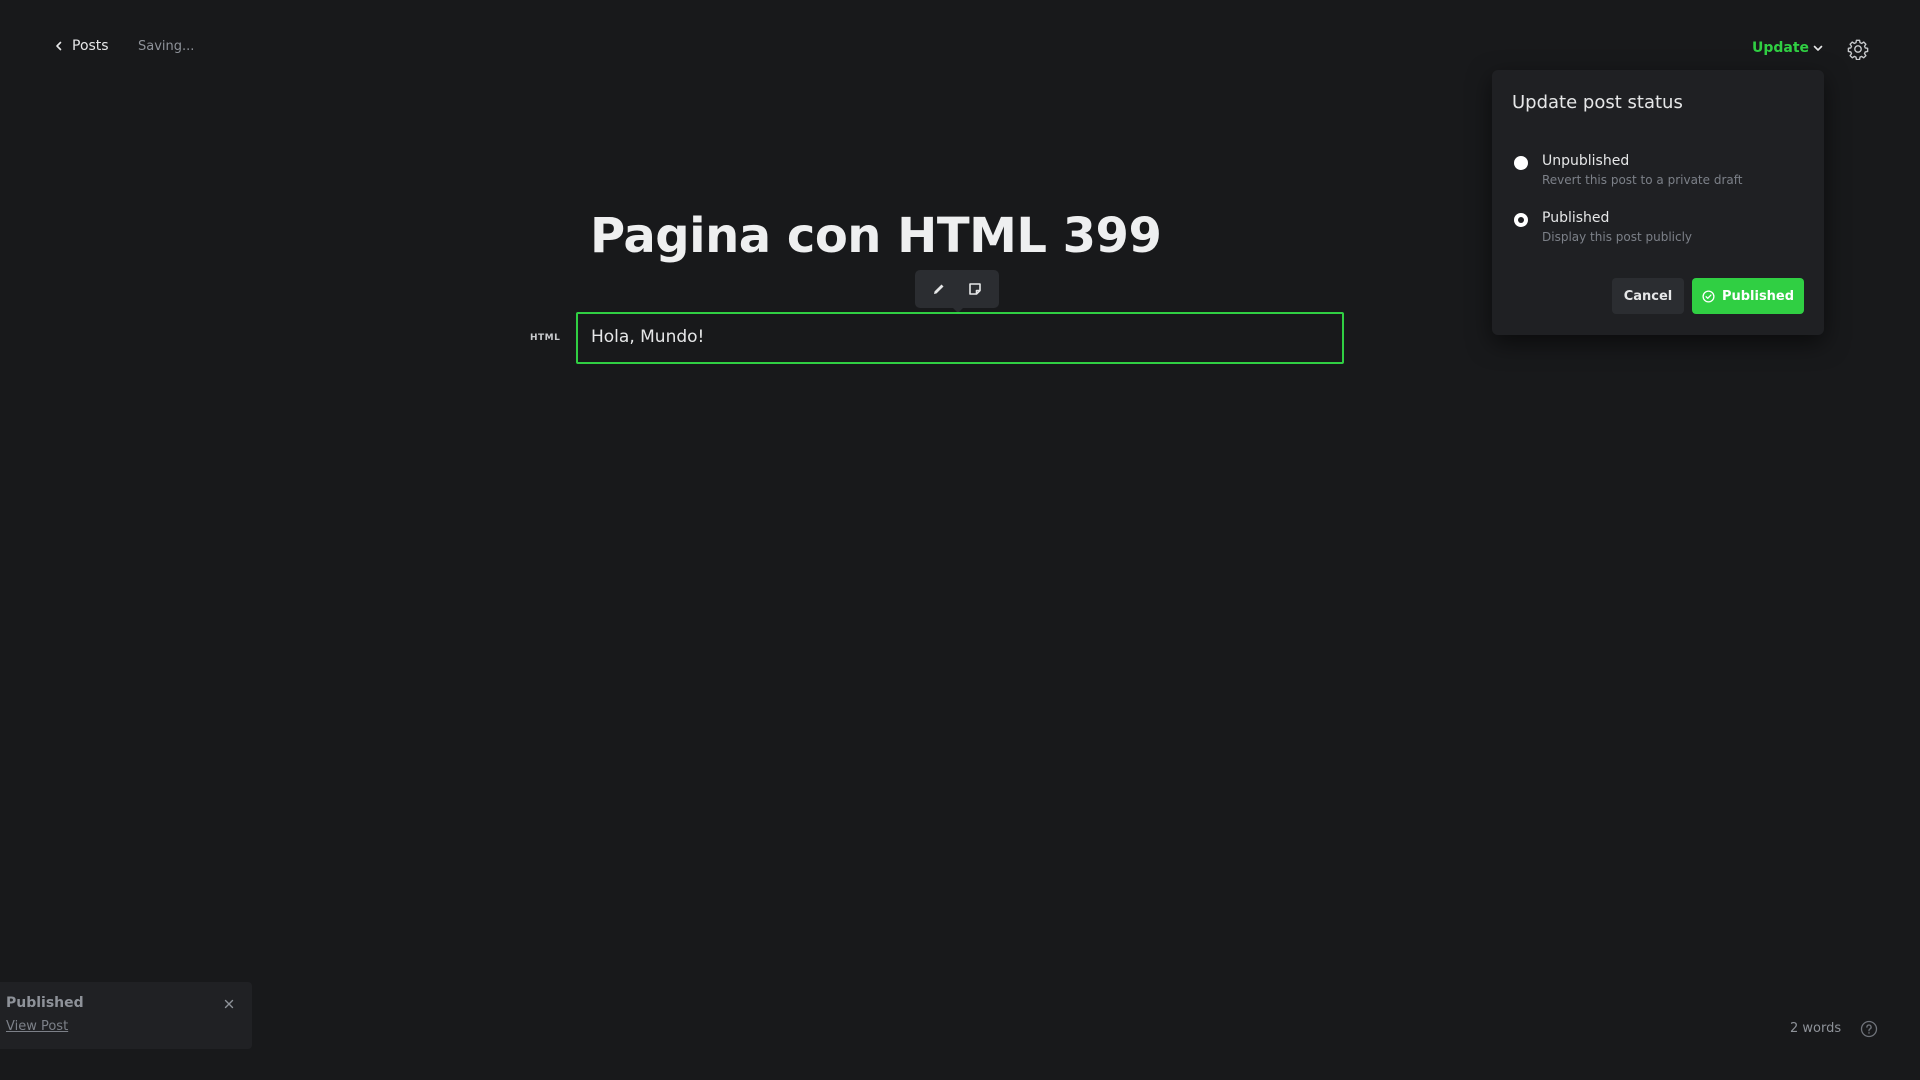 The image size is (1920, 1080). Describe the element at coordinates (1617, 237) in the screenshot. I see `published-option-description: Display this post publicly` at that location.